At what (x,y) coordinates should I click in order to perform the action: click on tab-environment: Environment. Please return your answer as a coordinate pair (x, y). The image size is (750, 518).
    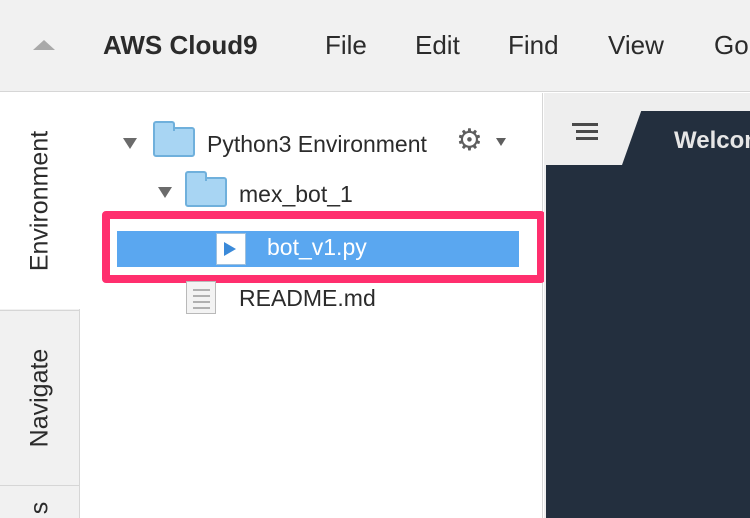
    Looking at the image, I should click on (40, 201).